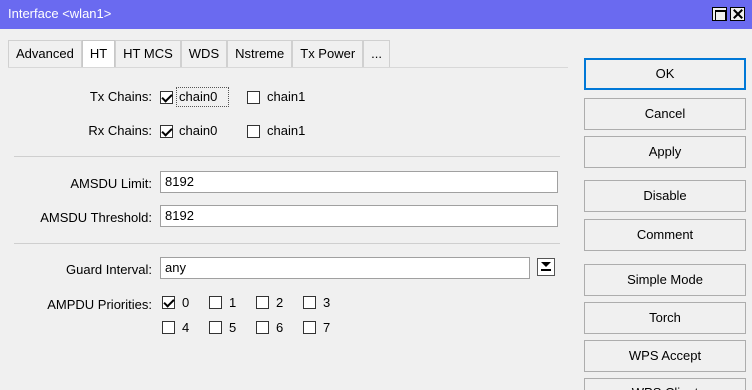 This screenshot has height=390, width=752. What do you see at coordinates (286, 96) in the screenshot?
I see `tx-chain1-label: chain1` at bounding box center [286, 96].